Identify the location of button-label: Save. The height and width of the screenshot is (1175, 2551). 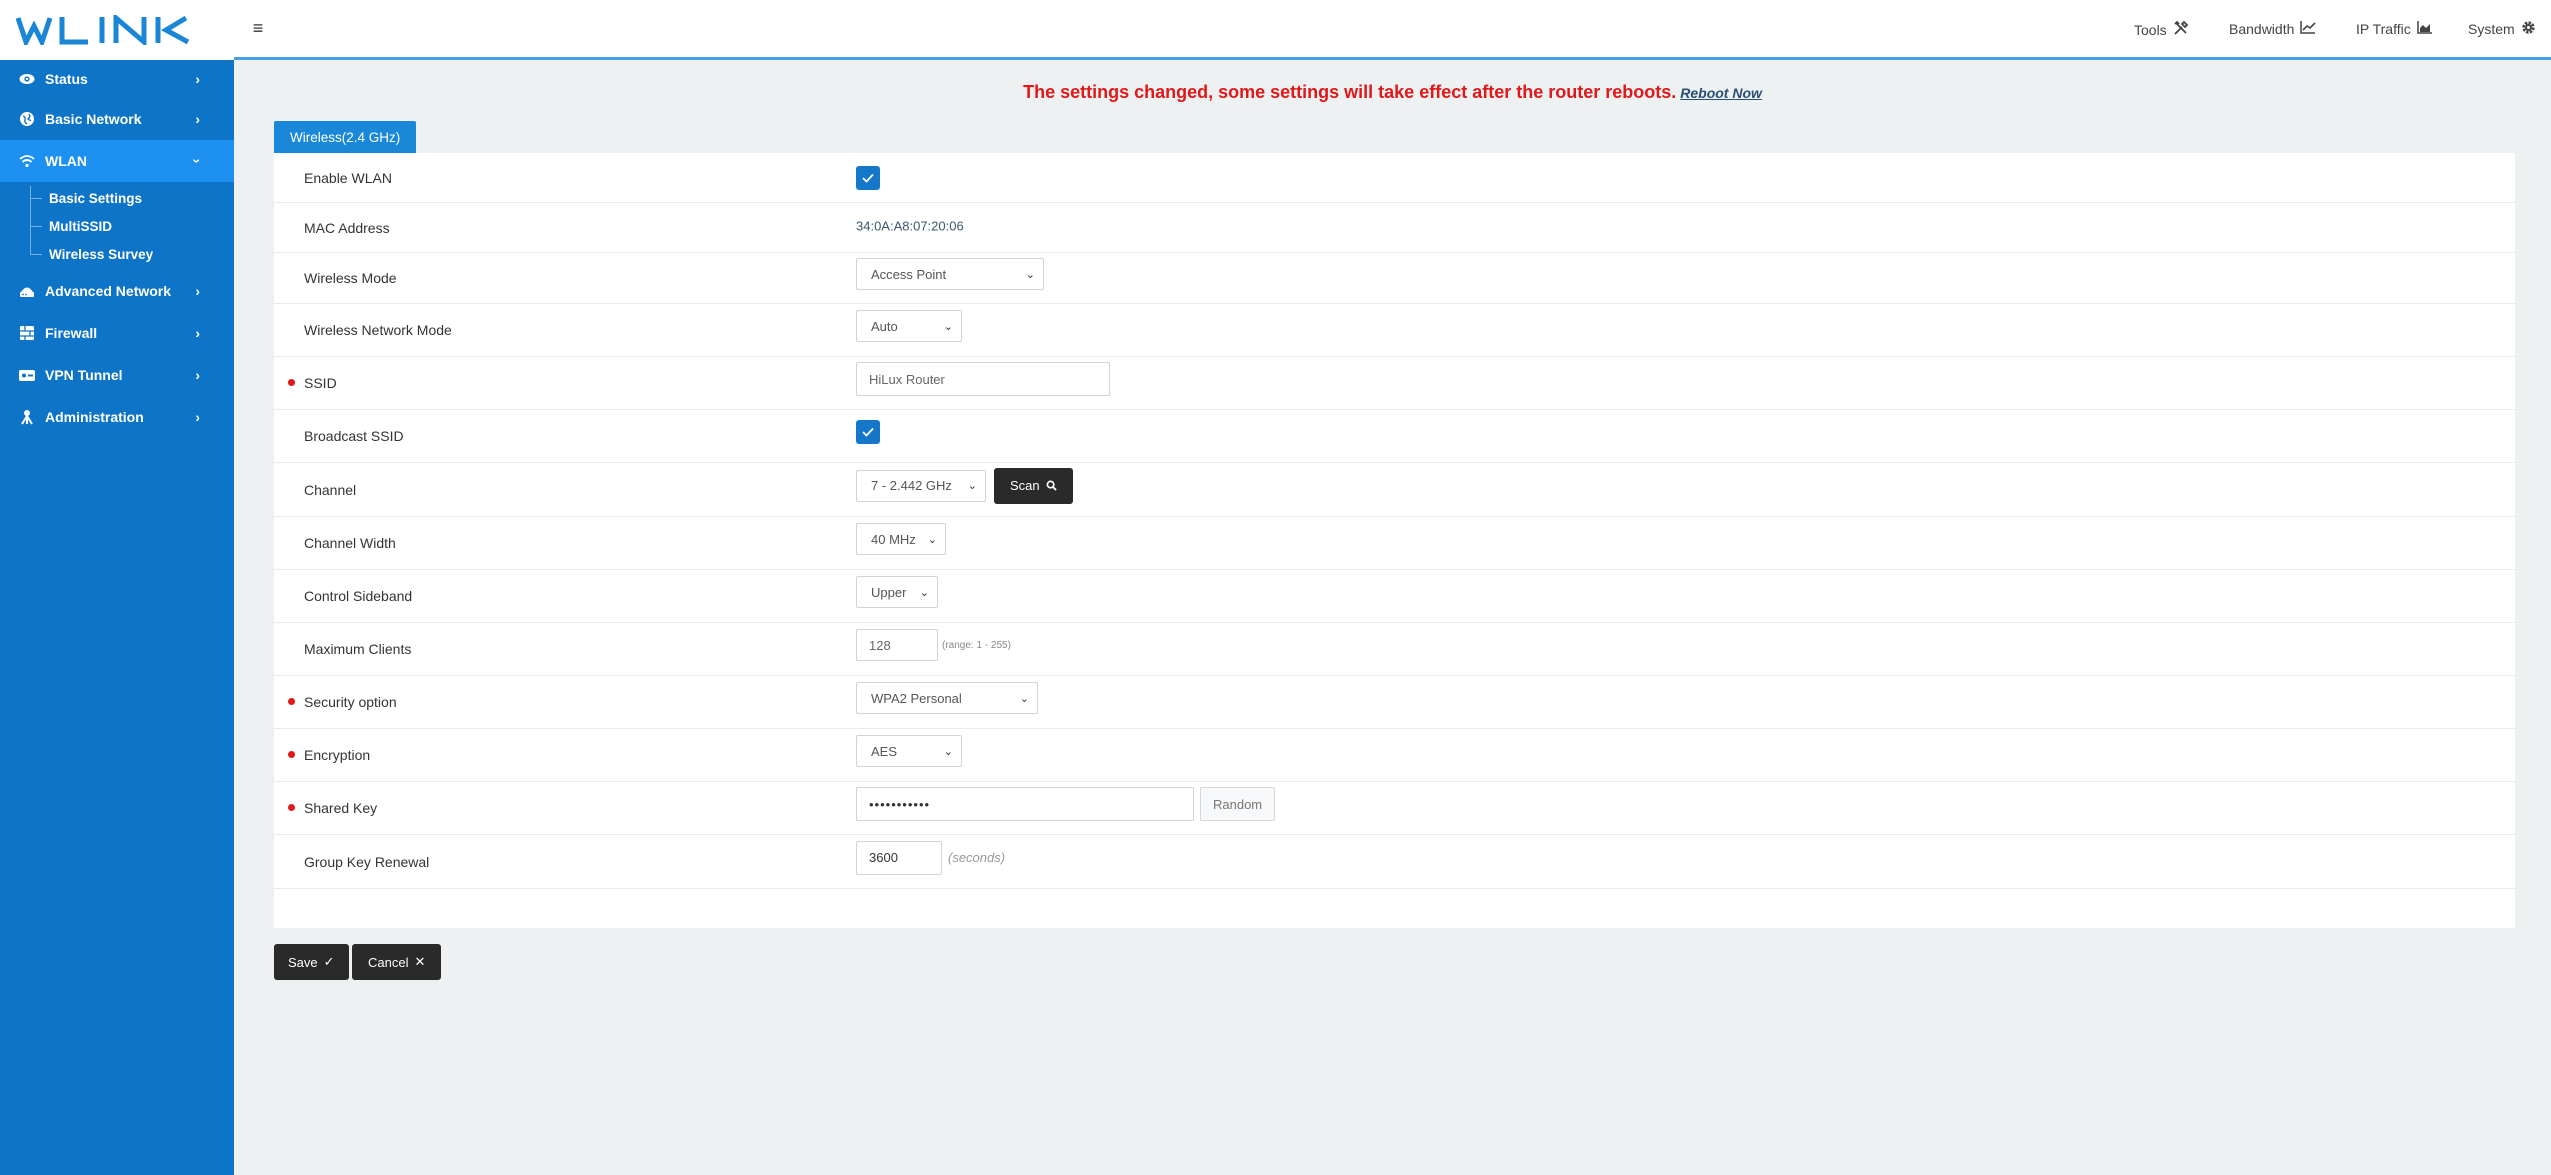
(303, 962).